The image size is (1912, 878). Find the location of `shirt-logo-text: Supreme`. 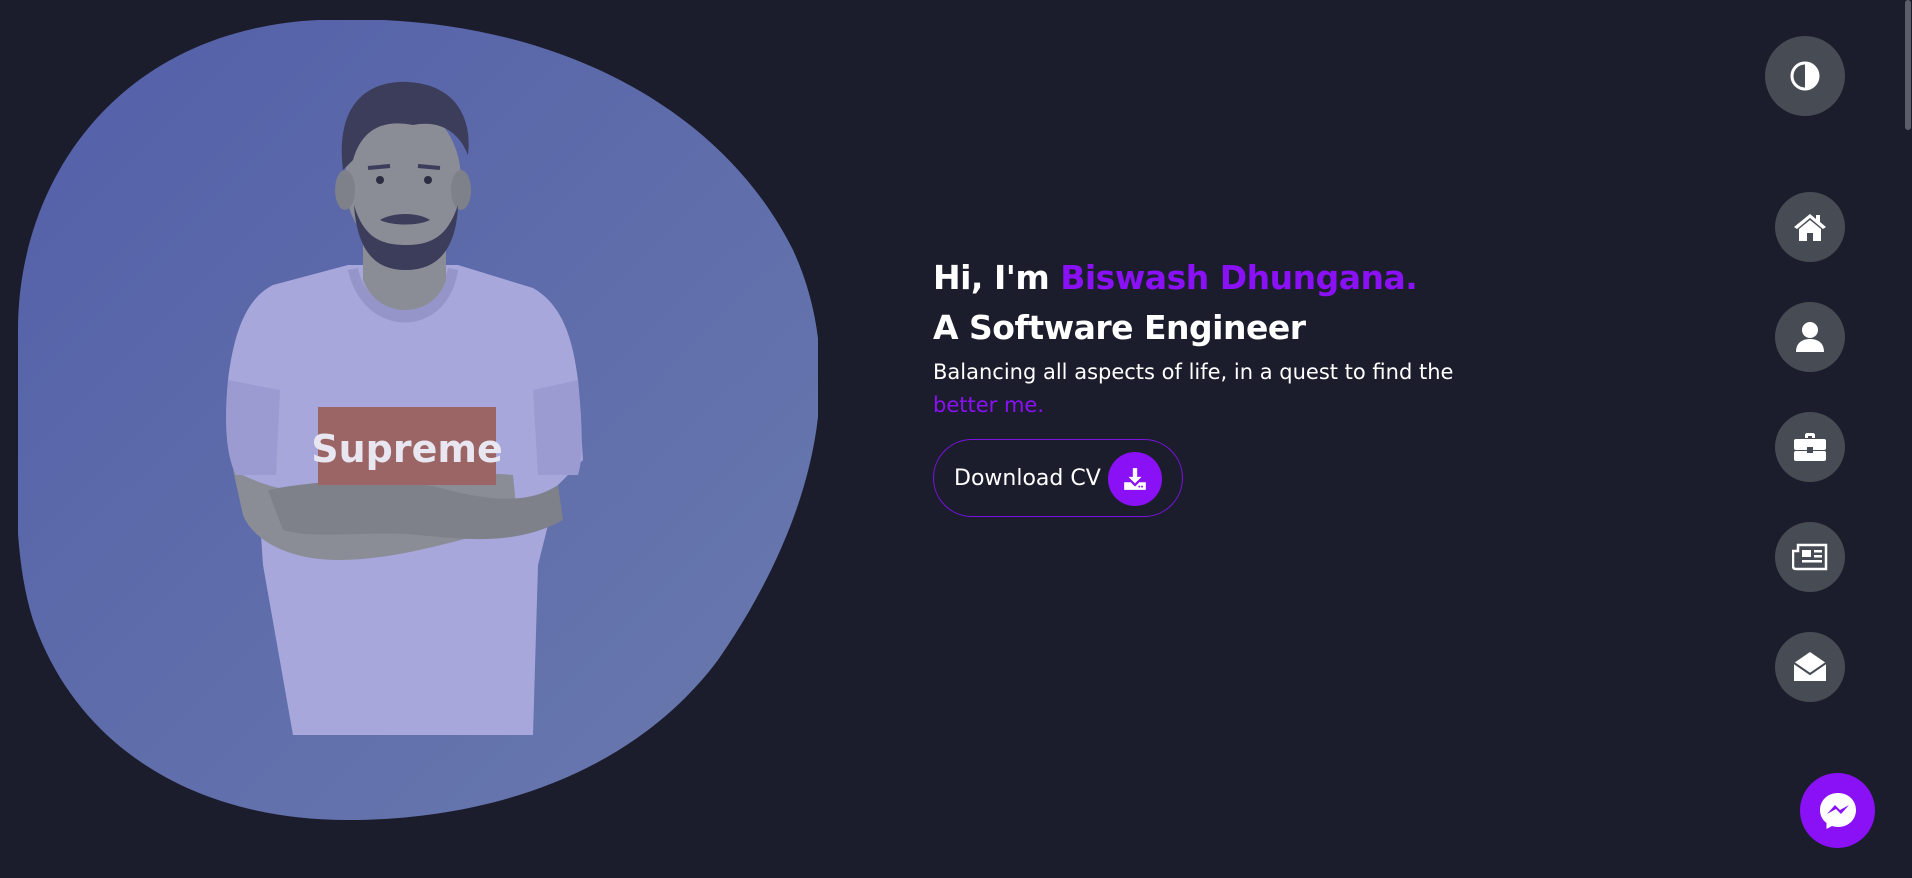

shirt-logo-text: Supreme is located at coordinates (407, 449).